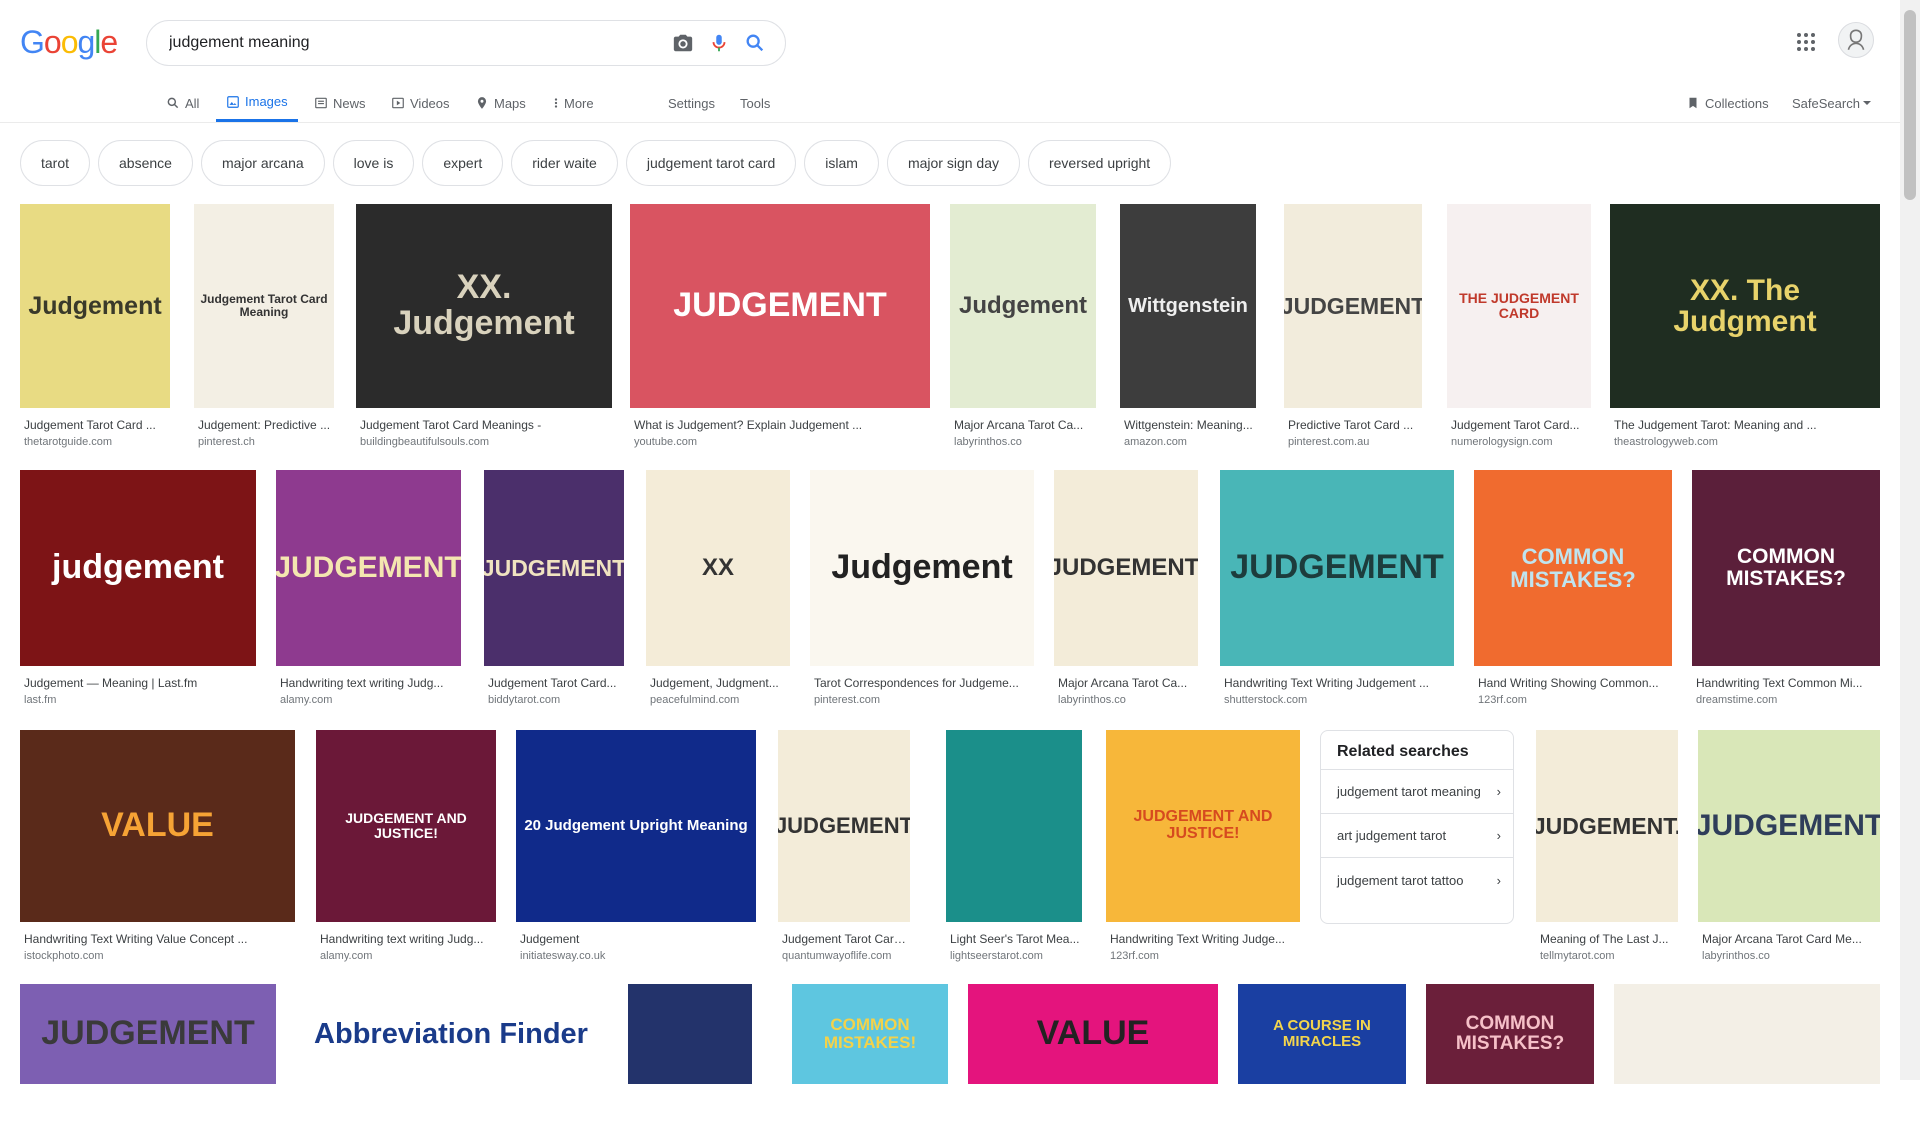 This screenshot has height=1132, width=1920. What do you see at coordinates (1856, 40) in the screenshot?
I see `avatar` at bounding box center [1856, 40].